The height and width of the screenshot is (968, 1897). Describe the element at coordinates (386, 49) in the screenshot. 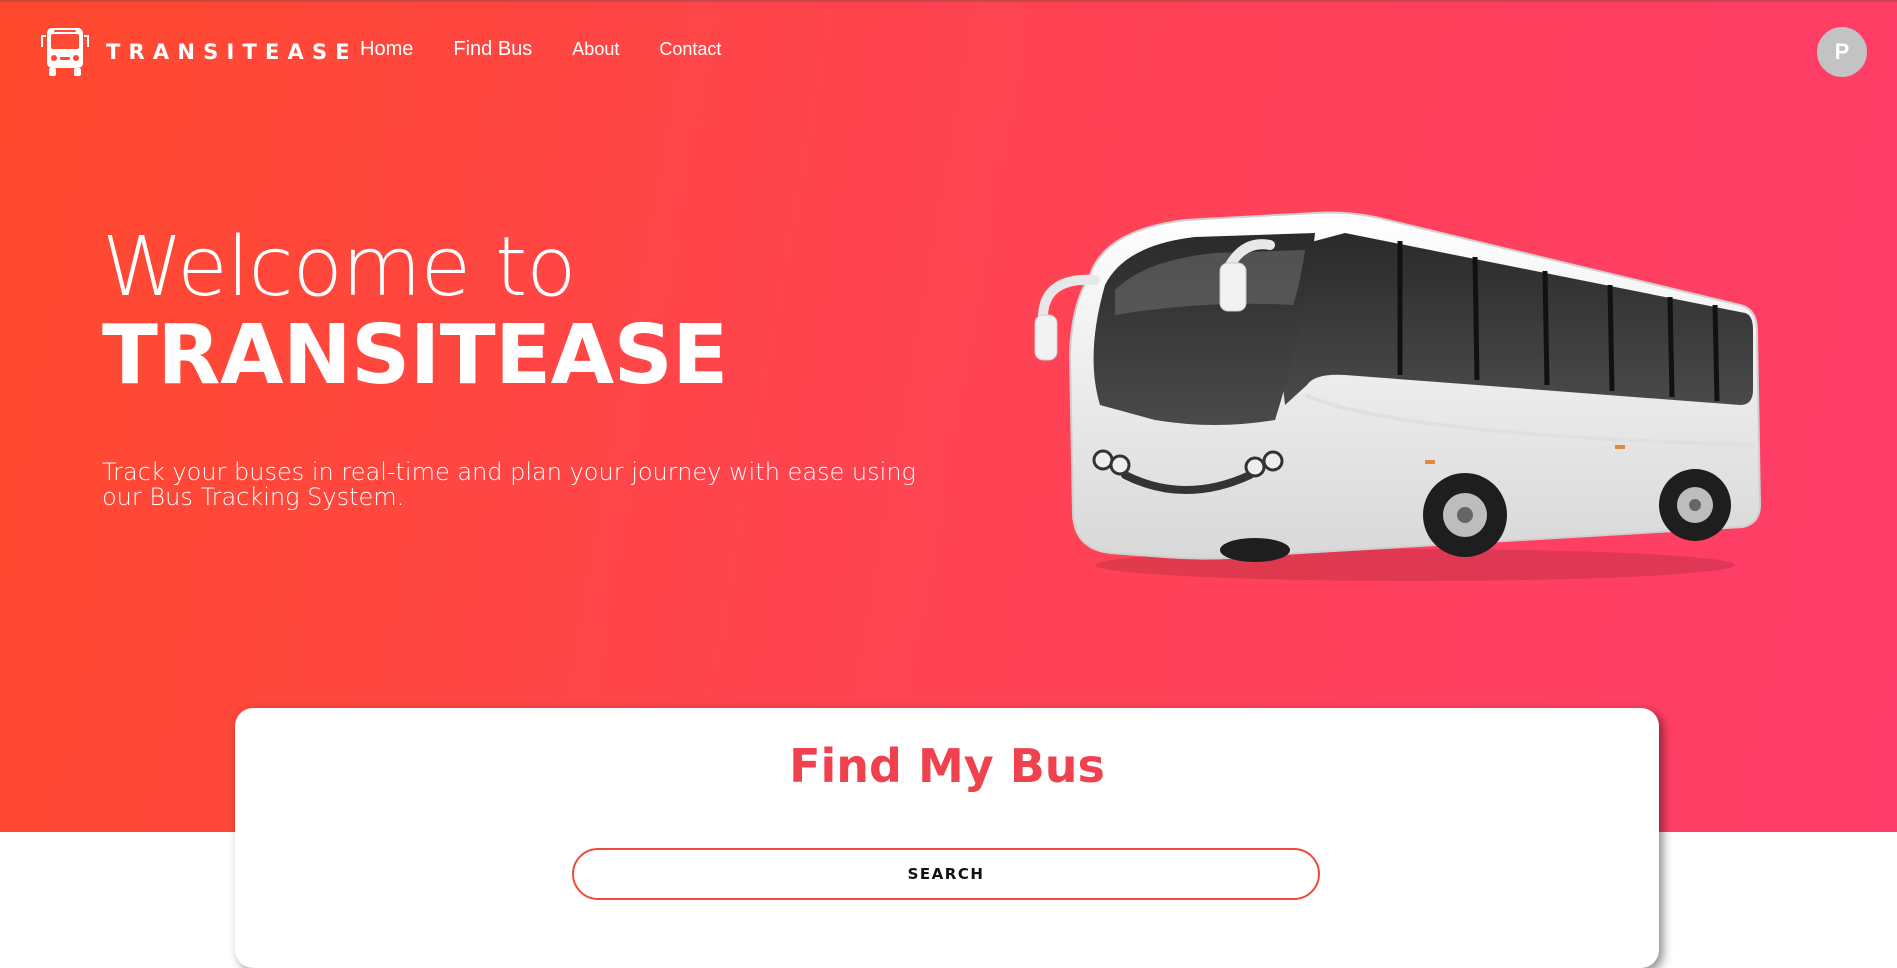

I see `nav-home: Home` at that location.